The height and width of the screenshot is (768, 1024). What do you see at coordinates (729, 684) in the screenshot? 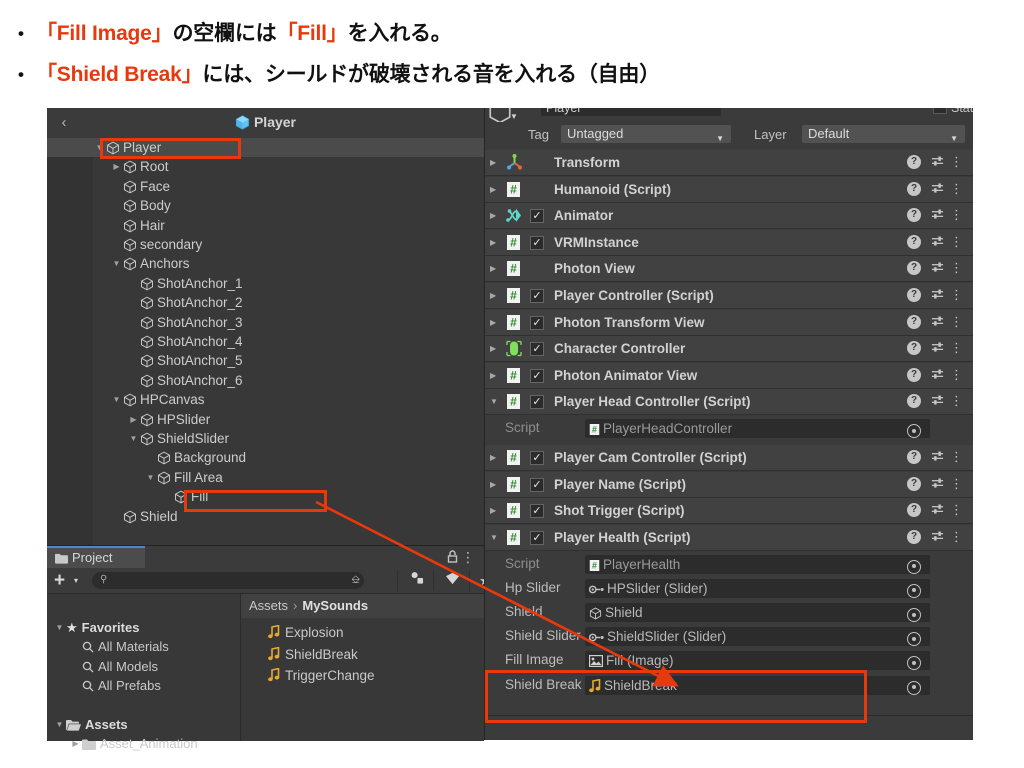
I see `property-row-shield-break: Shield Break ShieldBreak` at bounding box center [729, 684].